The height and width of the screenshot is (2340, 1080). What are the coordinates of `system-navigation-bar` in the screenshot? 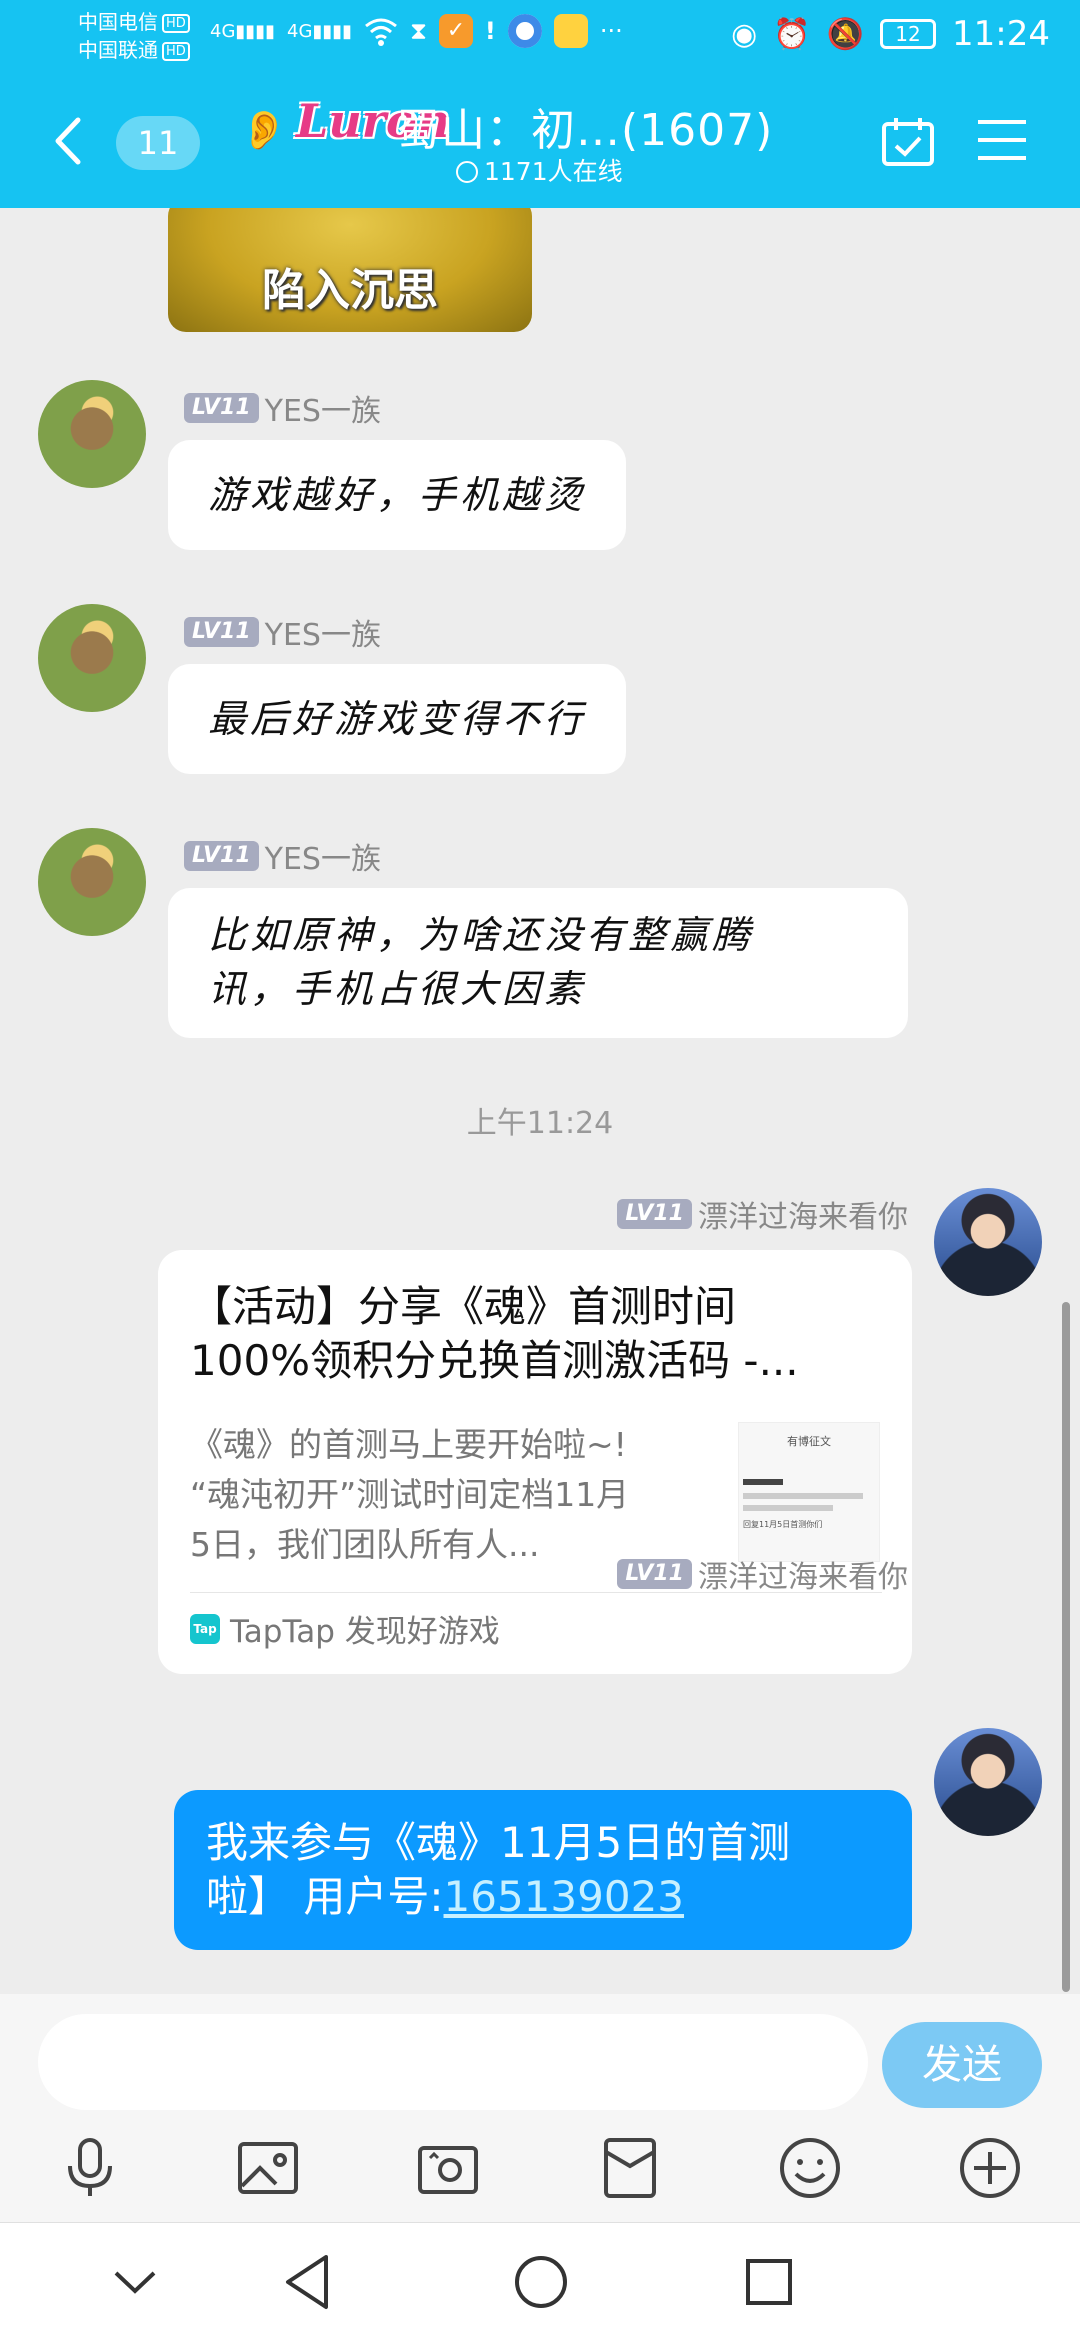 It's located at (540, 2281).